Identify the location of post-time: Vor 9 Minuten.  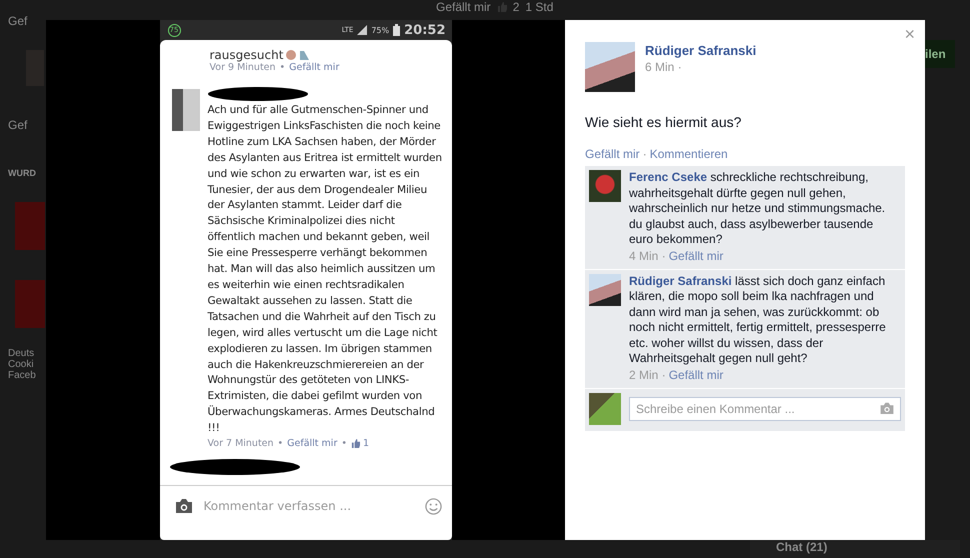
(243, 67).